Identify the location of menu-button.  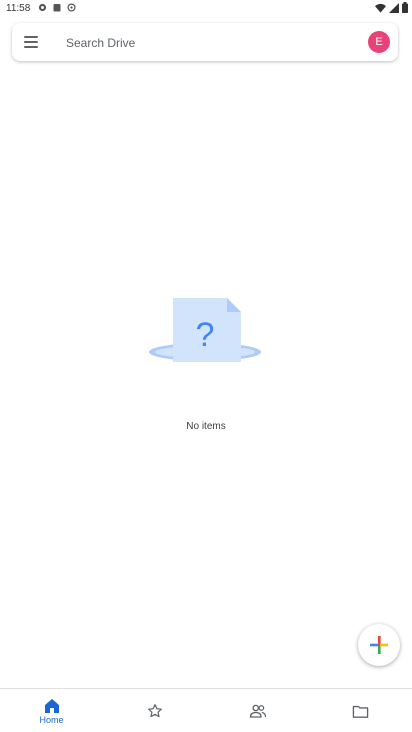
(33, 42).